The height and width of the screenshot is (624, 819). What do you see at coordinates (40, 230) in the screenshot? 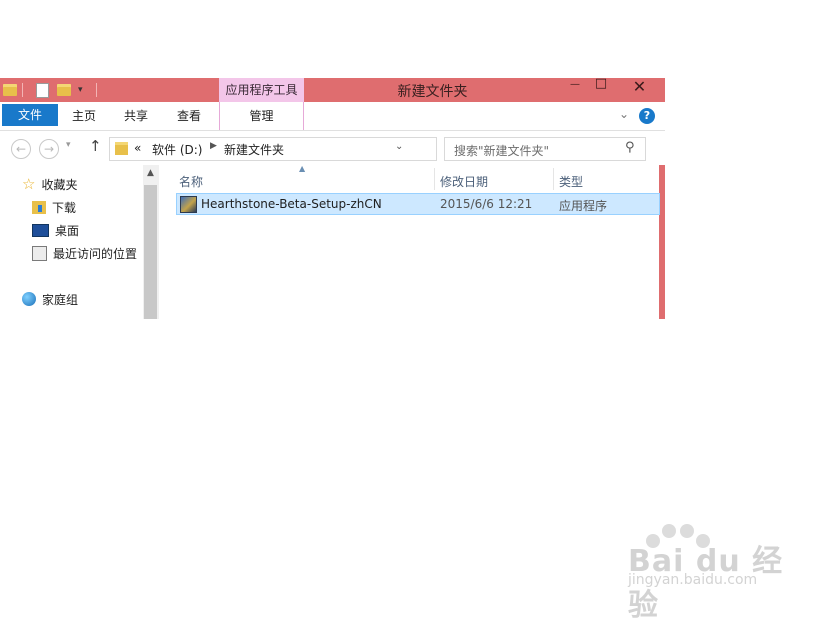
I see `desktop-icon` at bounding box center [40, 230].